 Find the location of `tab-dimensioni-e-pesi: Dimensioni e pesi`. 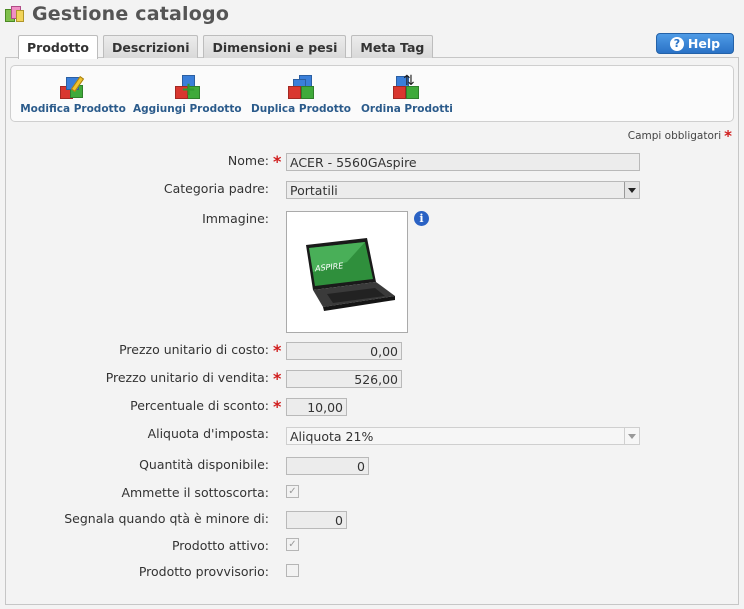

tab-dimensioni-e-pesi: Dimensioni e pesi is located at coordinates (275, 46).